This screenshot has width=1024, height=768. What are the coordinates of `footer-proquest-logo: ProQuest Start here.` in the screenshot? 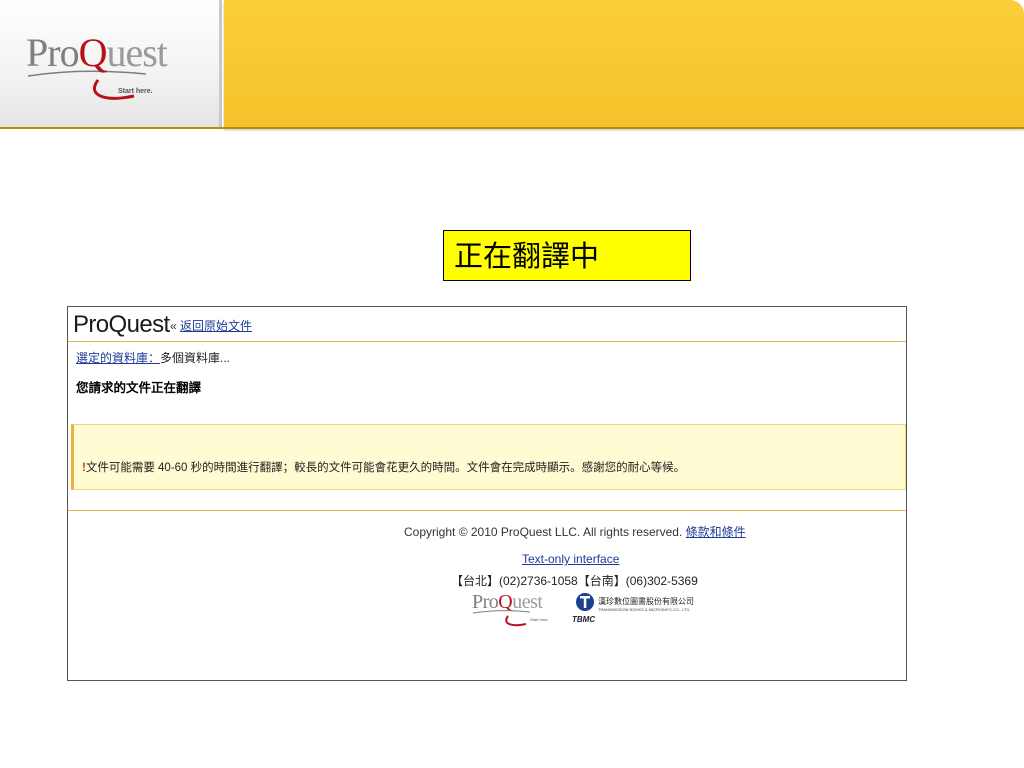 It's located at (512, 611).